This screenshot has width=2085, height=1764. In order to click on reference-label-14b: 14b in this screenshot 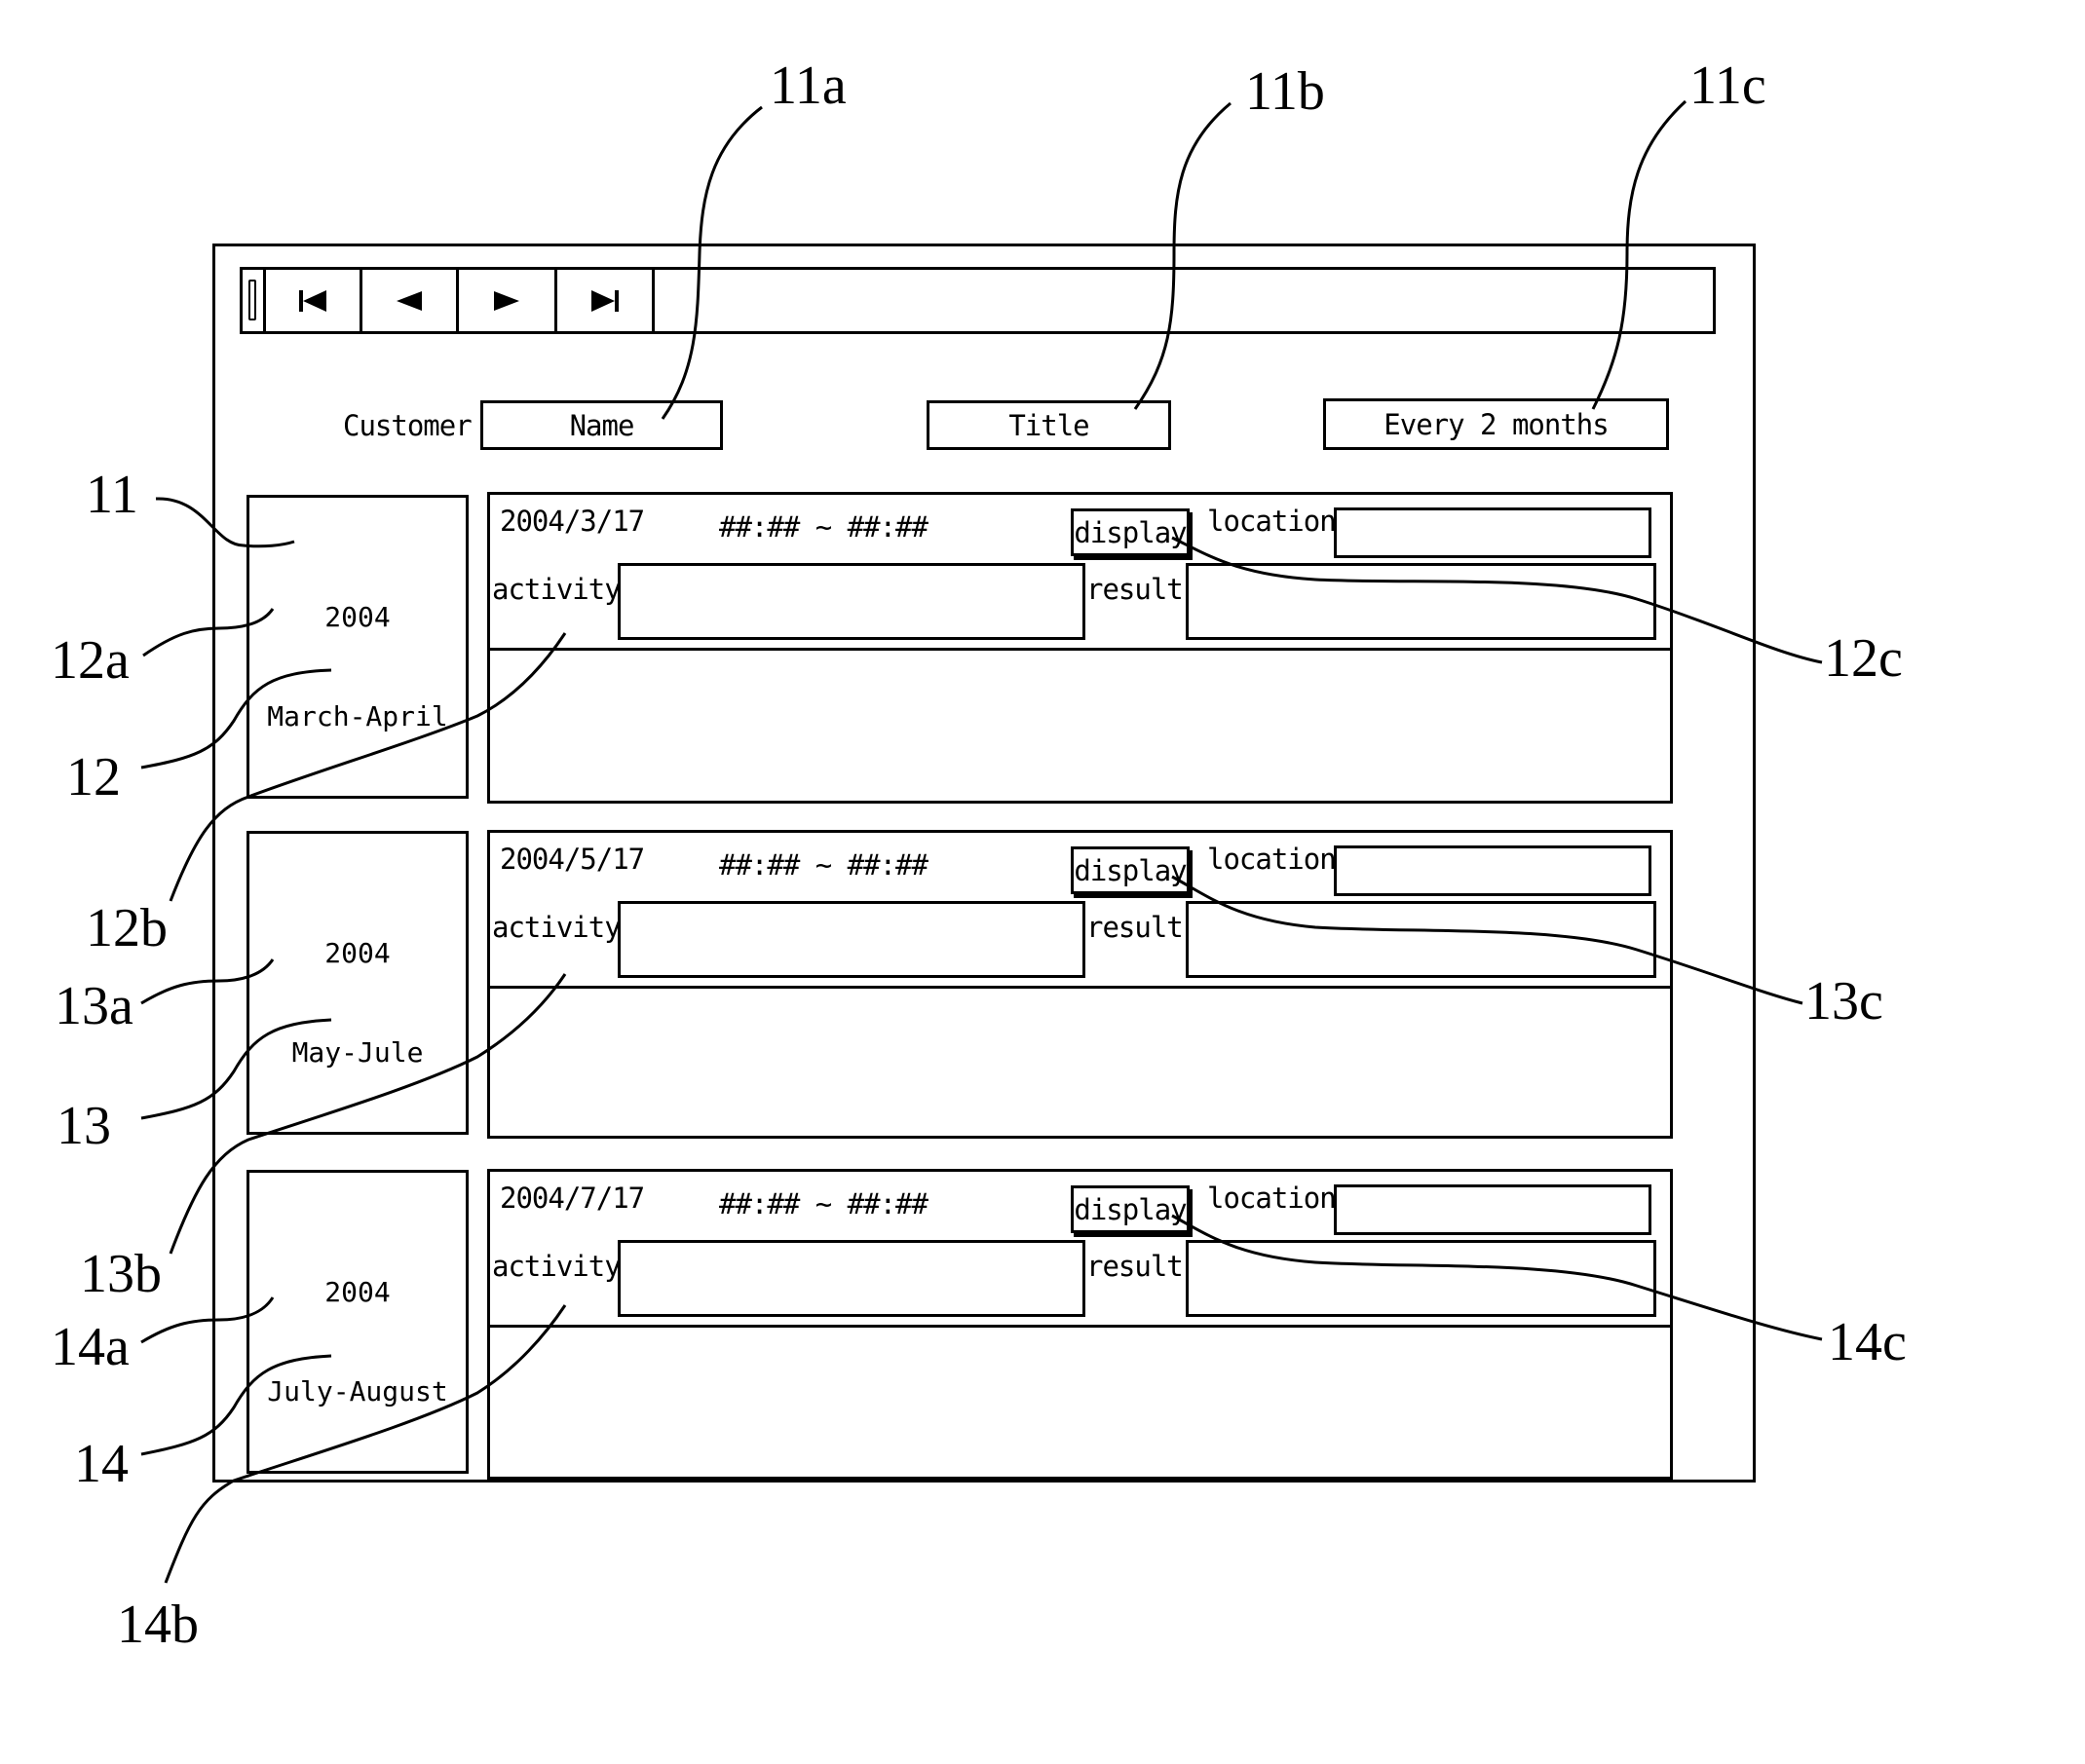, I will do `click(158, 1625)`.